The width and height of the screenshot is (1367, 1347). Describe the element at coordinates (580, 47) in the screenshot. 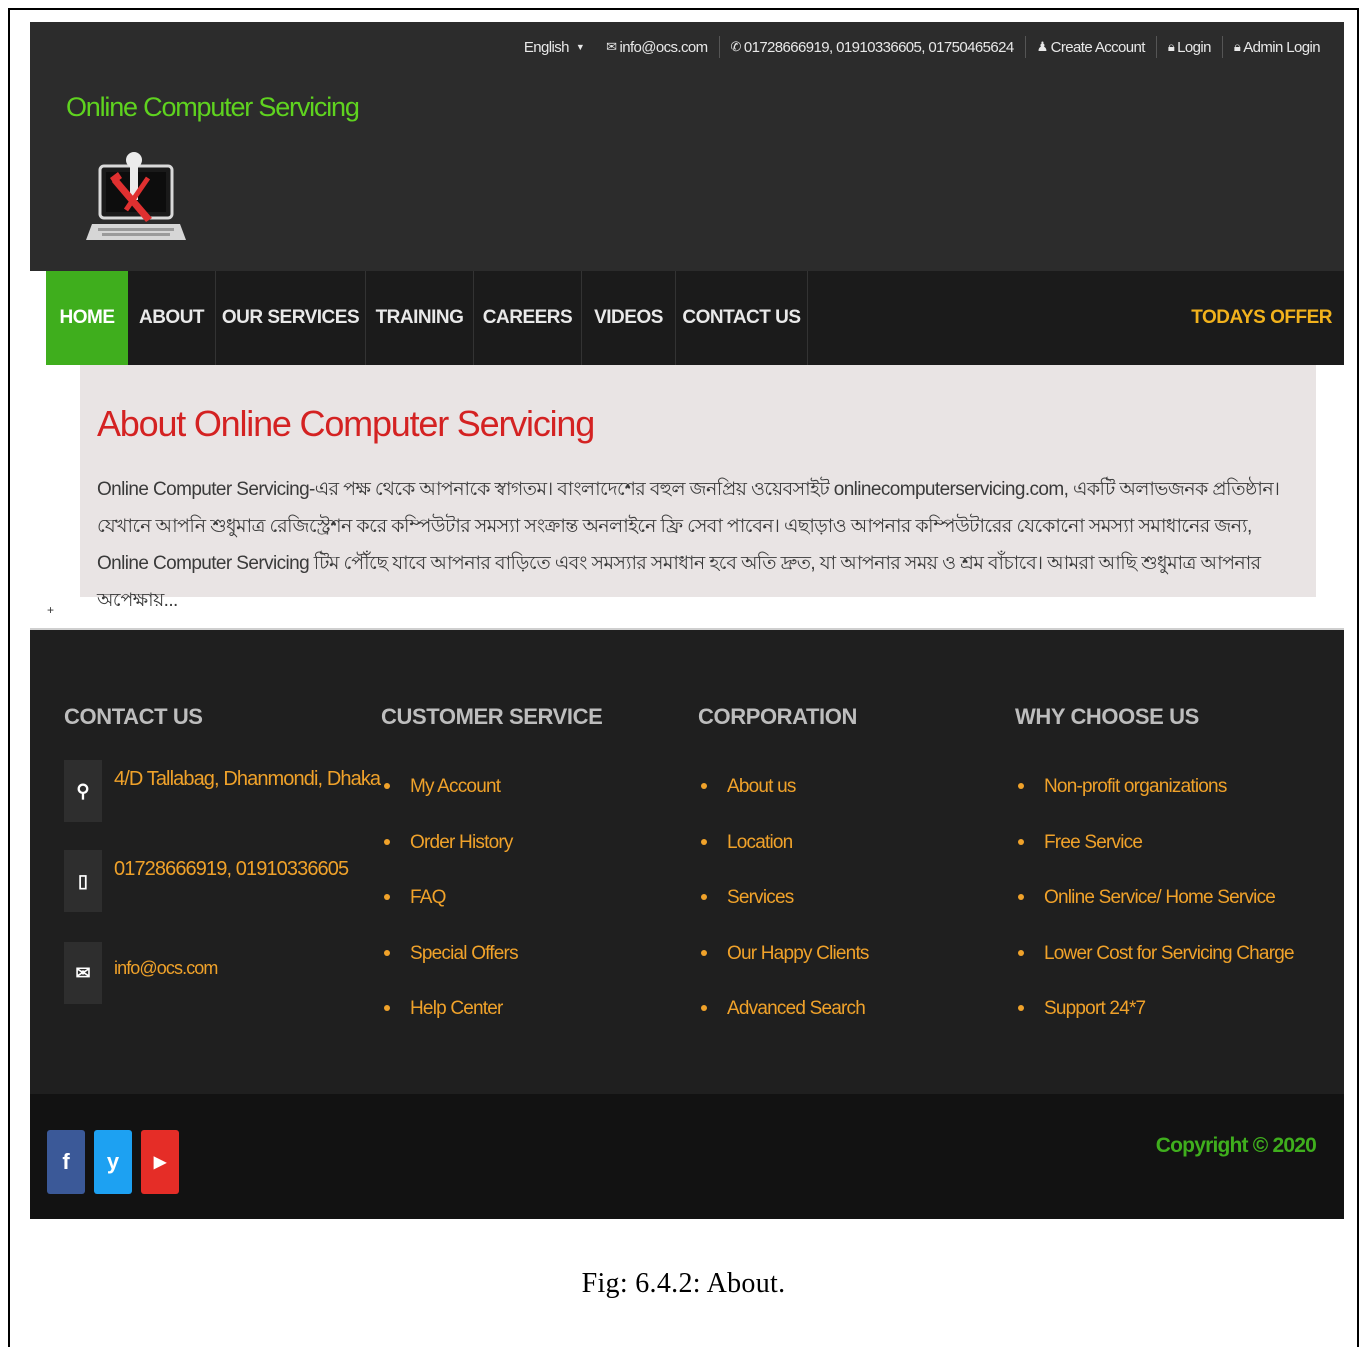

I see `caret-down-icon: ▼` at that location.